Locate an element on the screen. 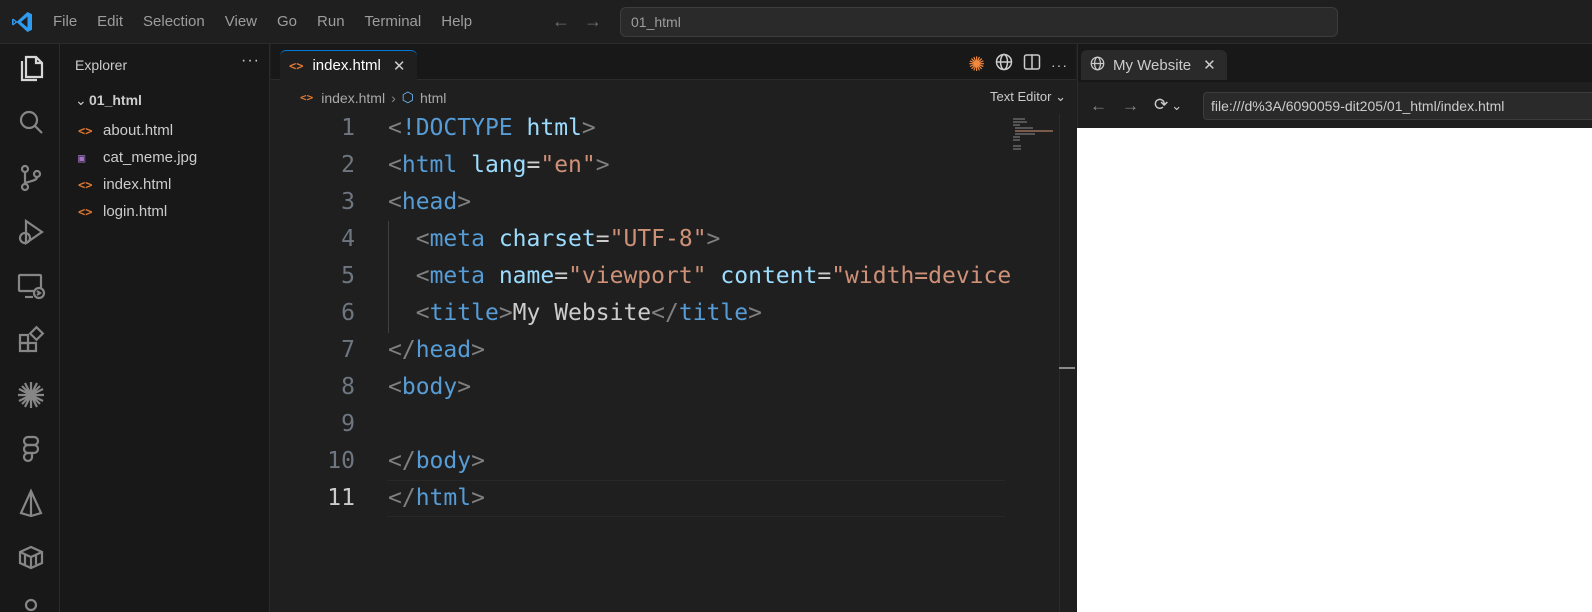 This screenshot has width=1592, height=612. line-number: 7 is located at coordinates (348, 350).